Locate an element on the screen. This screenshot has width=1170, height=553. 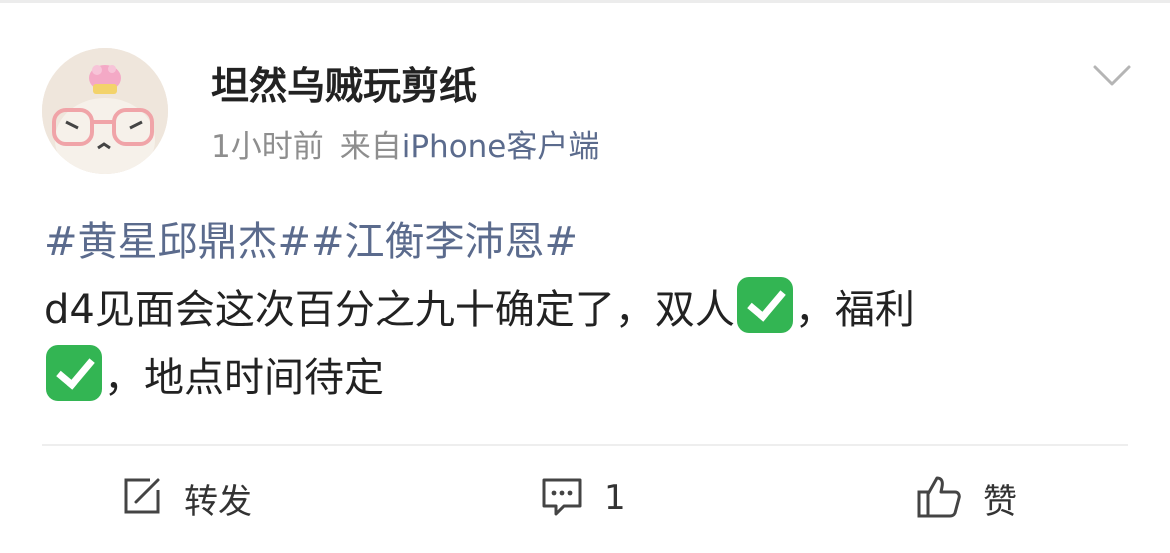
action-divider is located at coordinates (585, 445).